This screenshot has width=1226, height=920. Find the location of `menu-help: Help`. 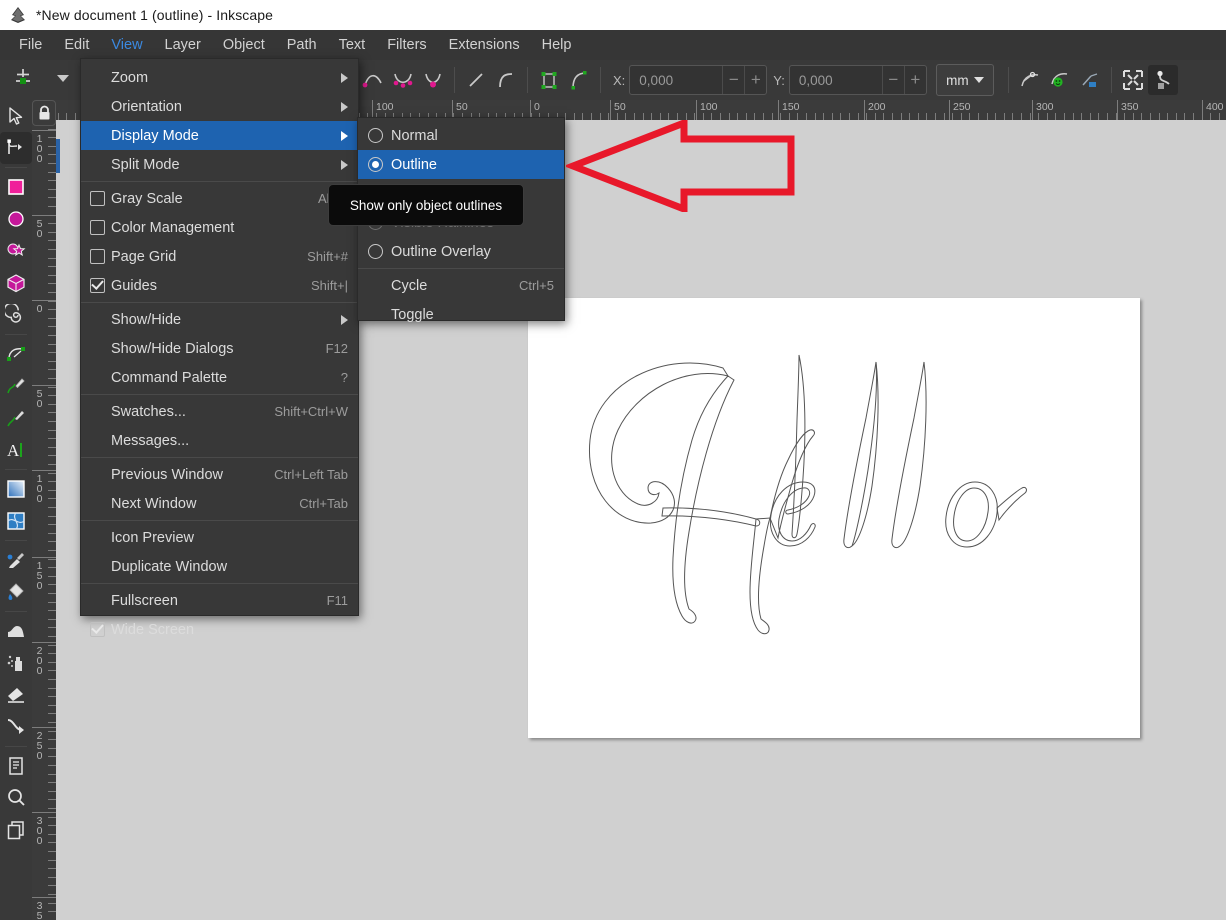

menu-help: Help is located at coordinates (557, 45).